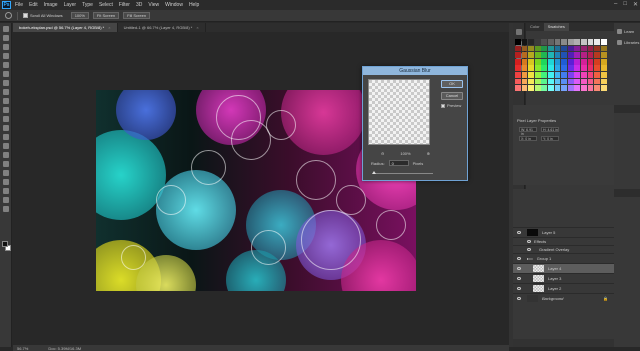  What do you see at coordinates (106, 15) in the screenshot?
I see `fit-screen-button: Fit Screen` at bounding box center [106, 15].